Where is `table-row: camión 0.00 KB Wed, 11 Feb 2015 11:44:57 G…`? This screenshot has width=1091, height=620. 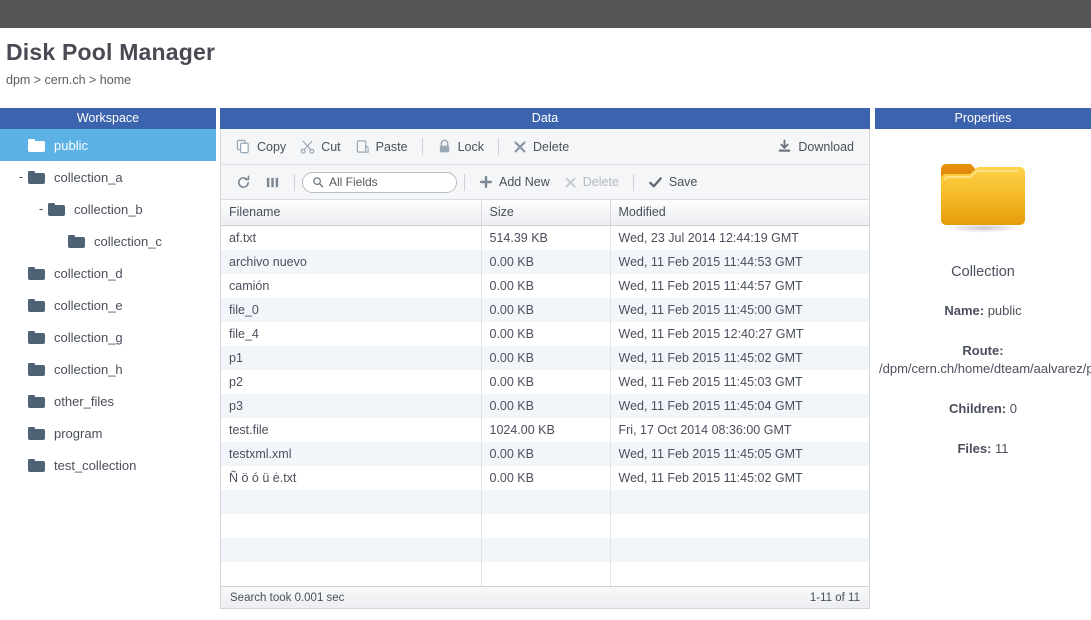
table-row: camión 0.00 KB Wed, 11 Feb 2015 11:44:57 G… is located at coordinates (545, 286).